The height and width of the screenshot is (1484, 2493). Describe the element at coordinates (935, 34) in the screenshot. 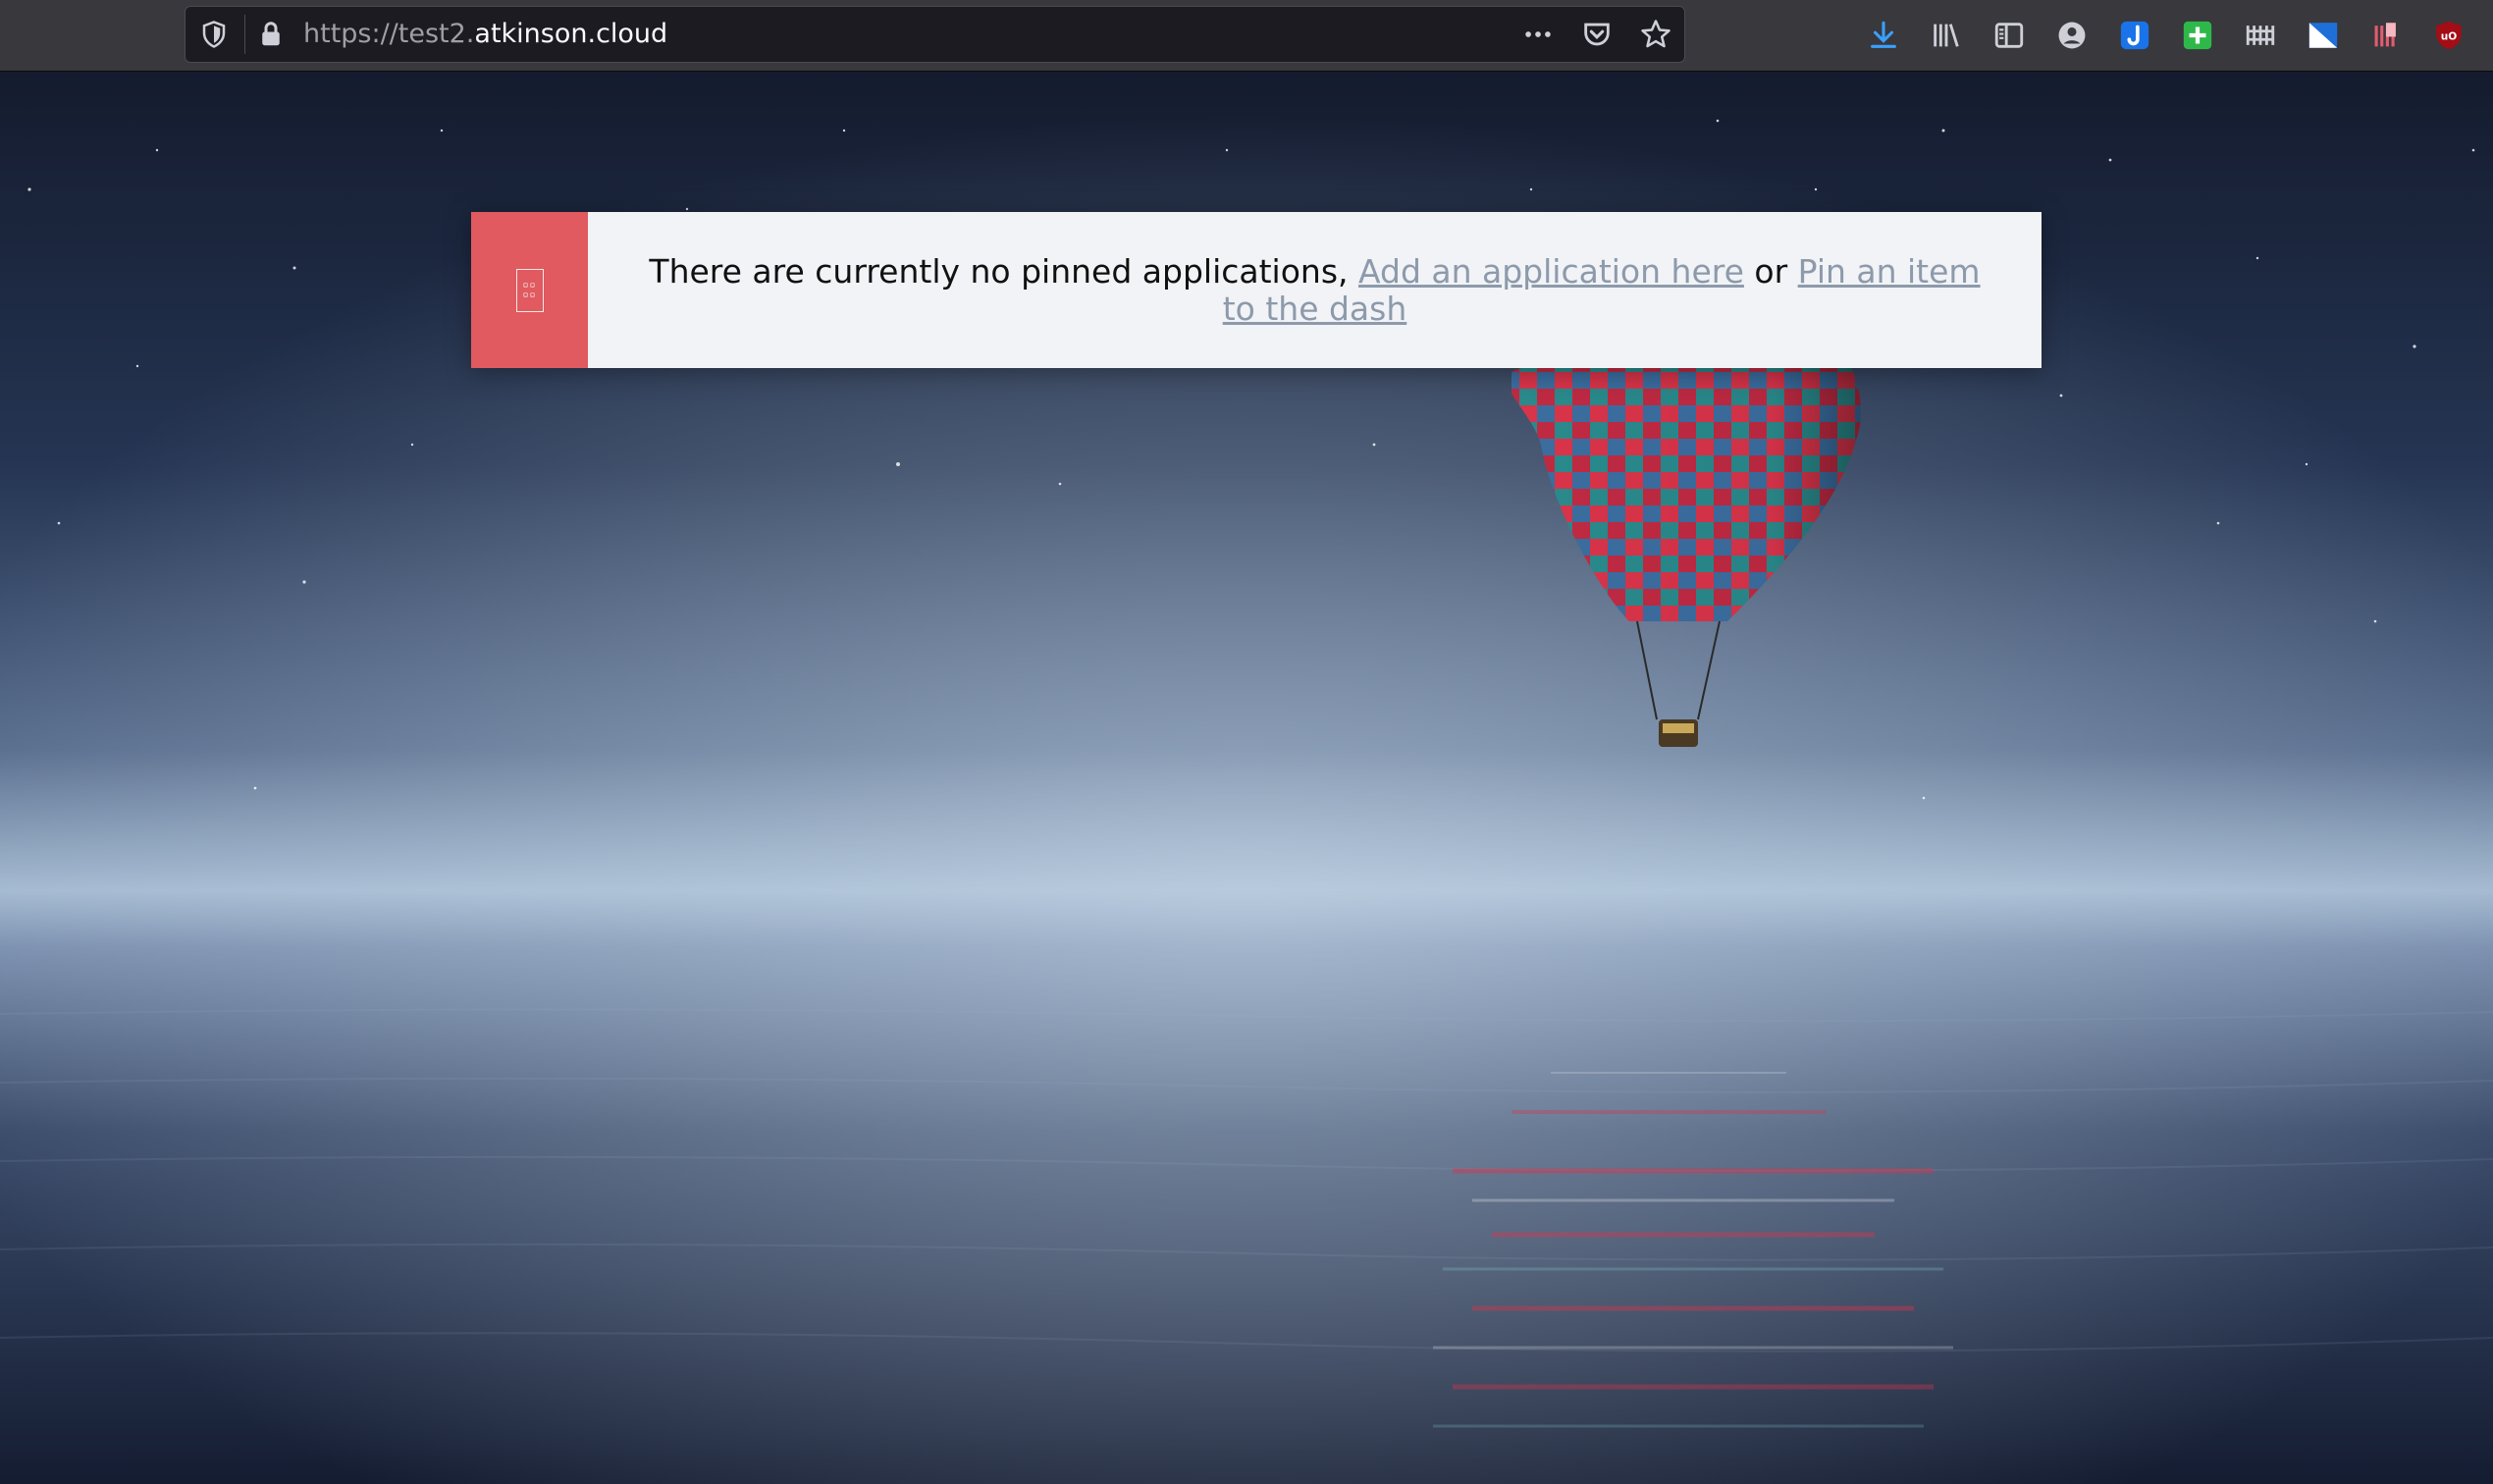

I see `url-bar: https://test2.atkinson.cloud` at that location.